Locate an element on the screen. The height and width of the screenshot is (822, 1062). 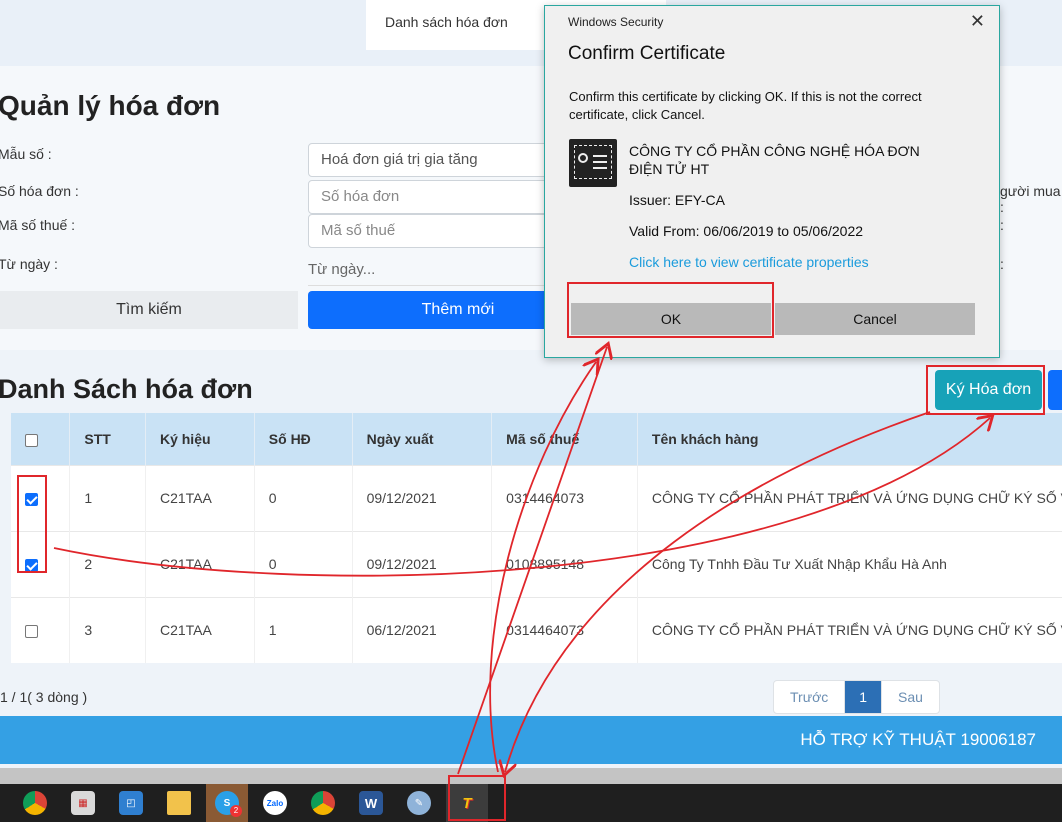
column-header-tax-code: Mã số thuế is located at coordinates (564, 439).